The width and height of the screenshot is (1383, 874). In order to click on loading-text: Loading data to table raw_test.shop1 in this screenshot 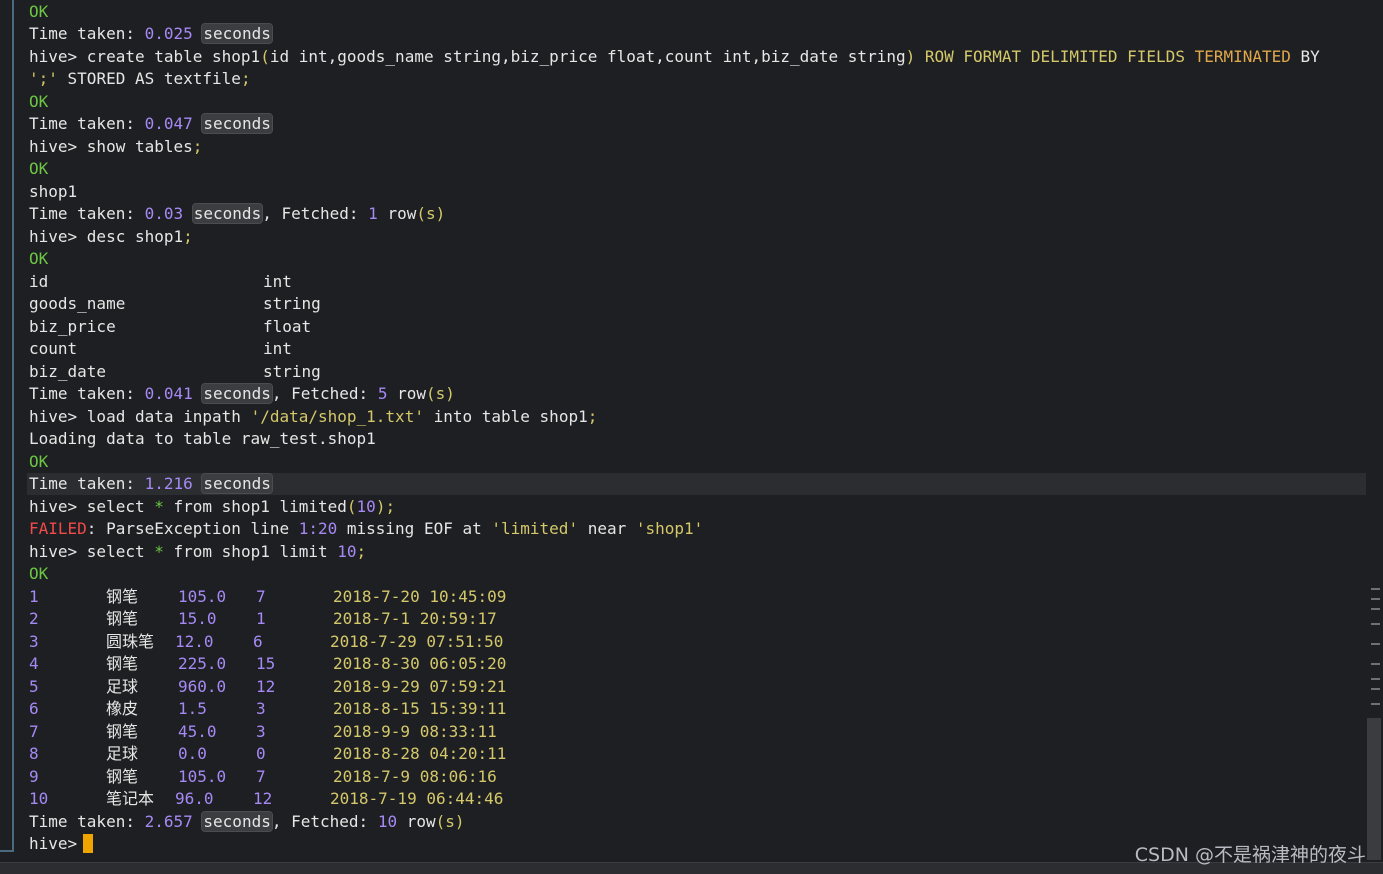, I will do `click(202, 438)`.